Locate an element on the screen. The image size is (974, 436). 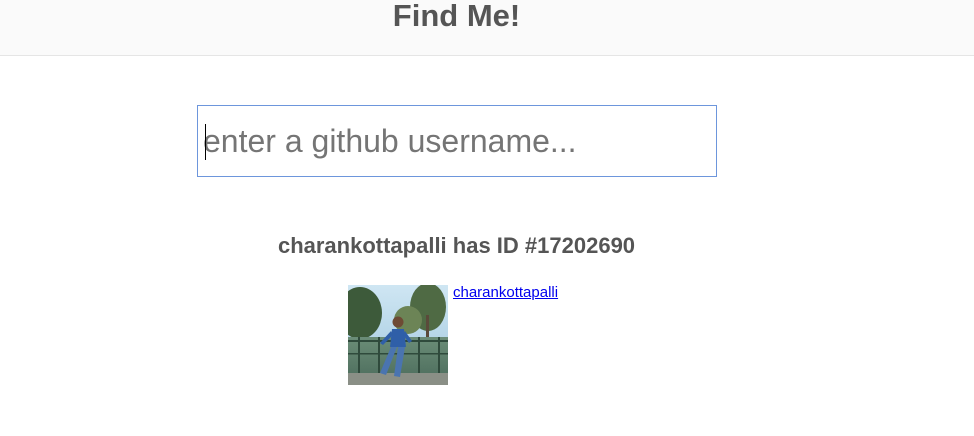
github-profile-link: charankottapalli is located at coordinates (505, 293).